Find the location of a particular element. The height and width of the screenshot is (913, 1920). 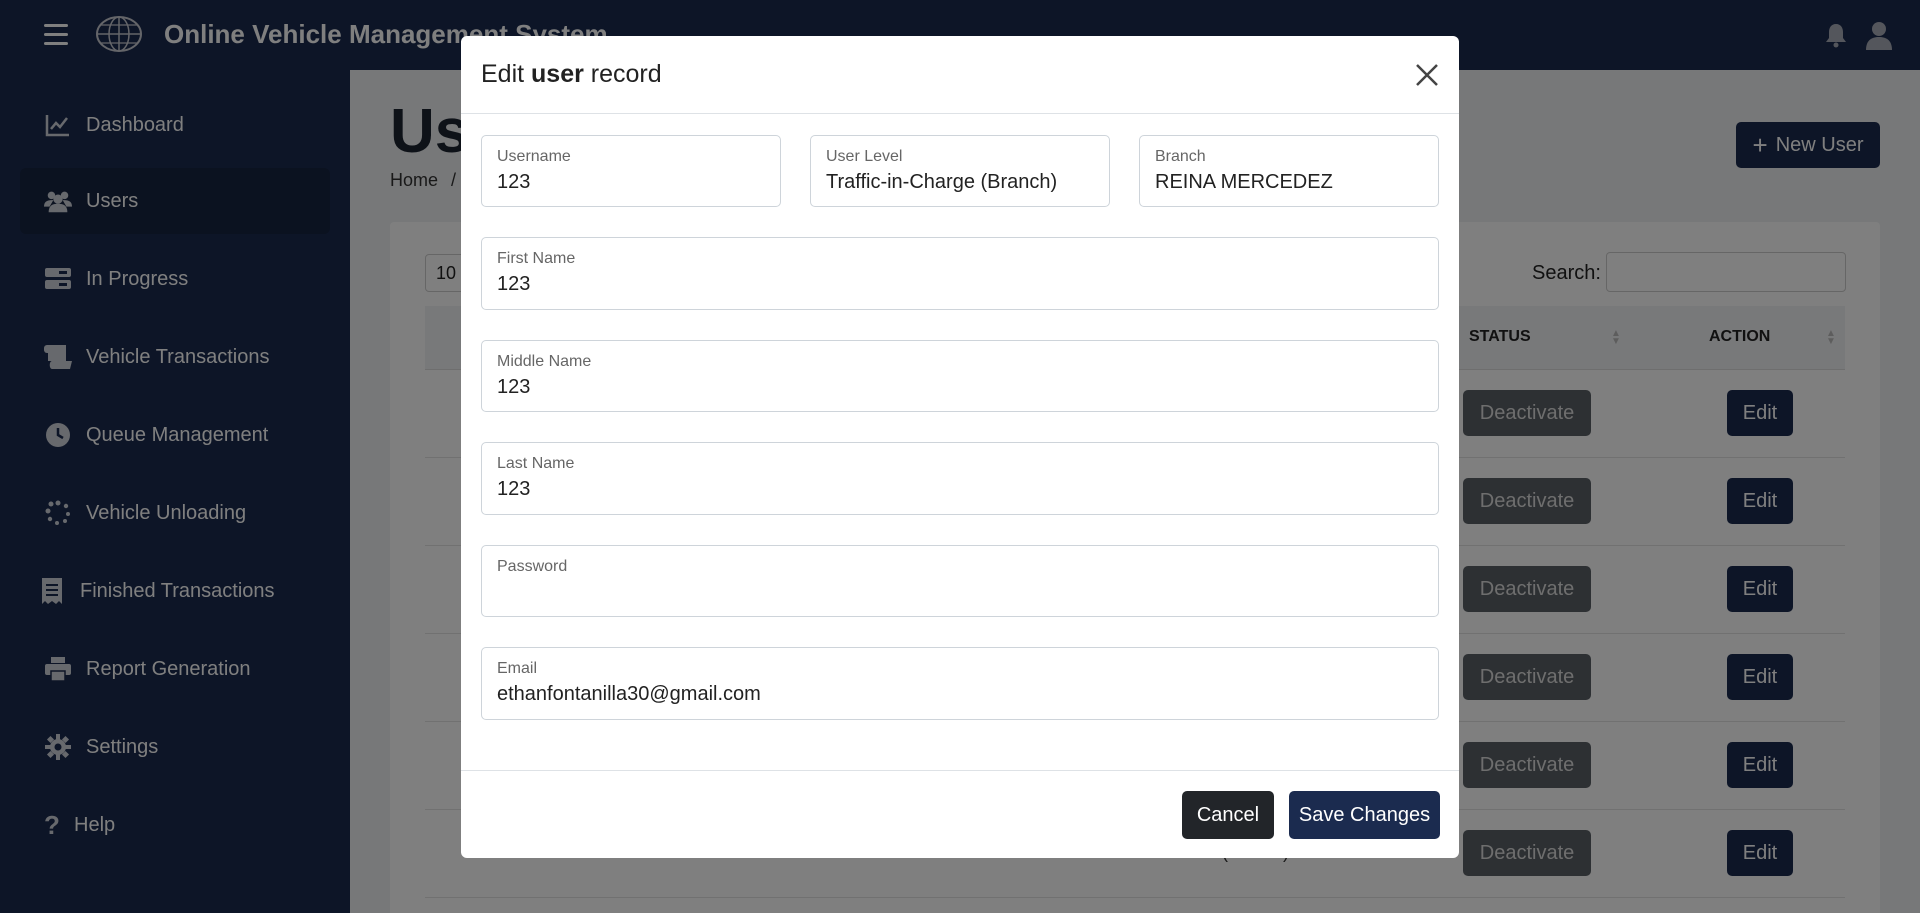

modal-title: Edit user record is located at coordinates (571, 74).